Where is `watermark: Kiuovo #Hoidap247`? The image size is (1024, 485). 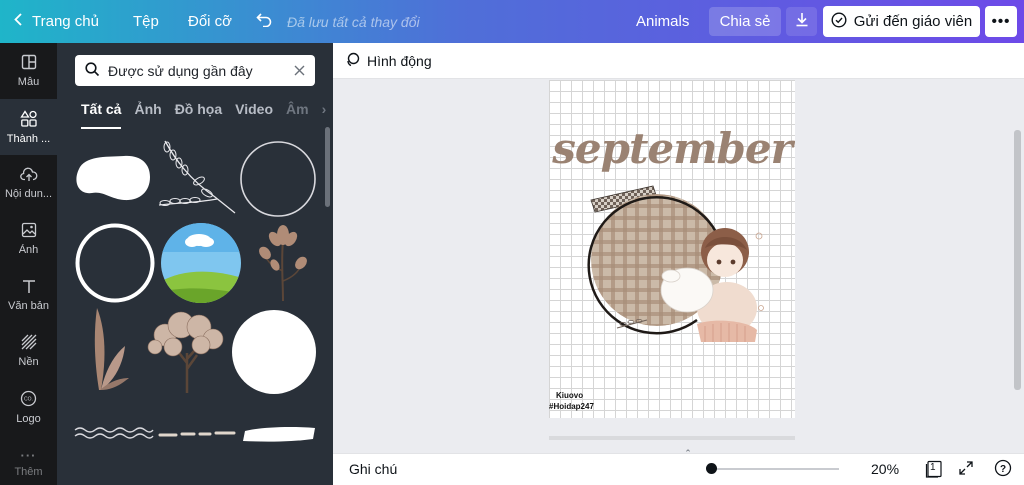
watermark: Kiuovo #Hoidap247 is located at coordinates (571, 401).